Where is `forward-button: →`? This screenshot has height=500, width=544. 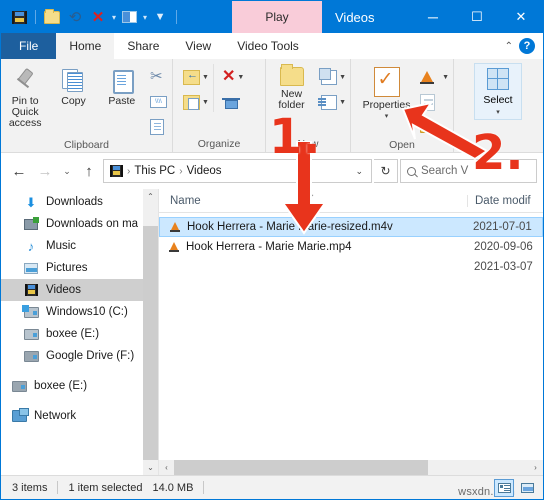
forward-button: → is located at coordinates (45, 171).